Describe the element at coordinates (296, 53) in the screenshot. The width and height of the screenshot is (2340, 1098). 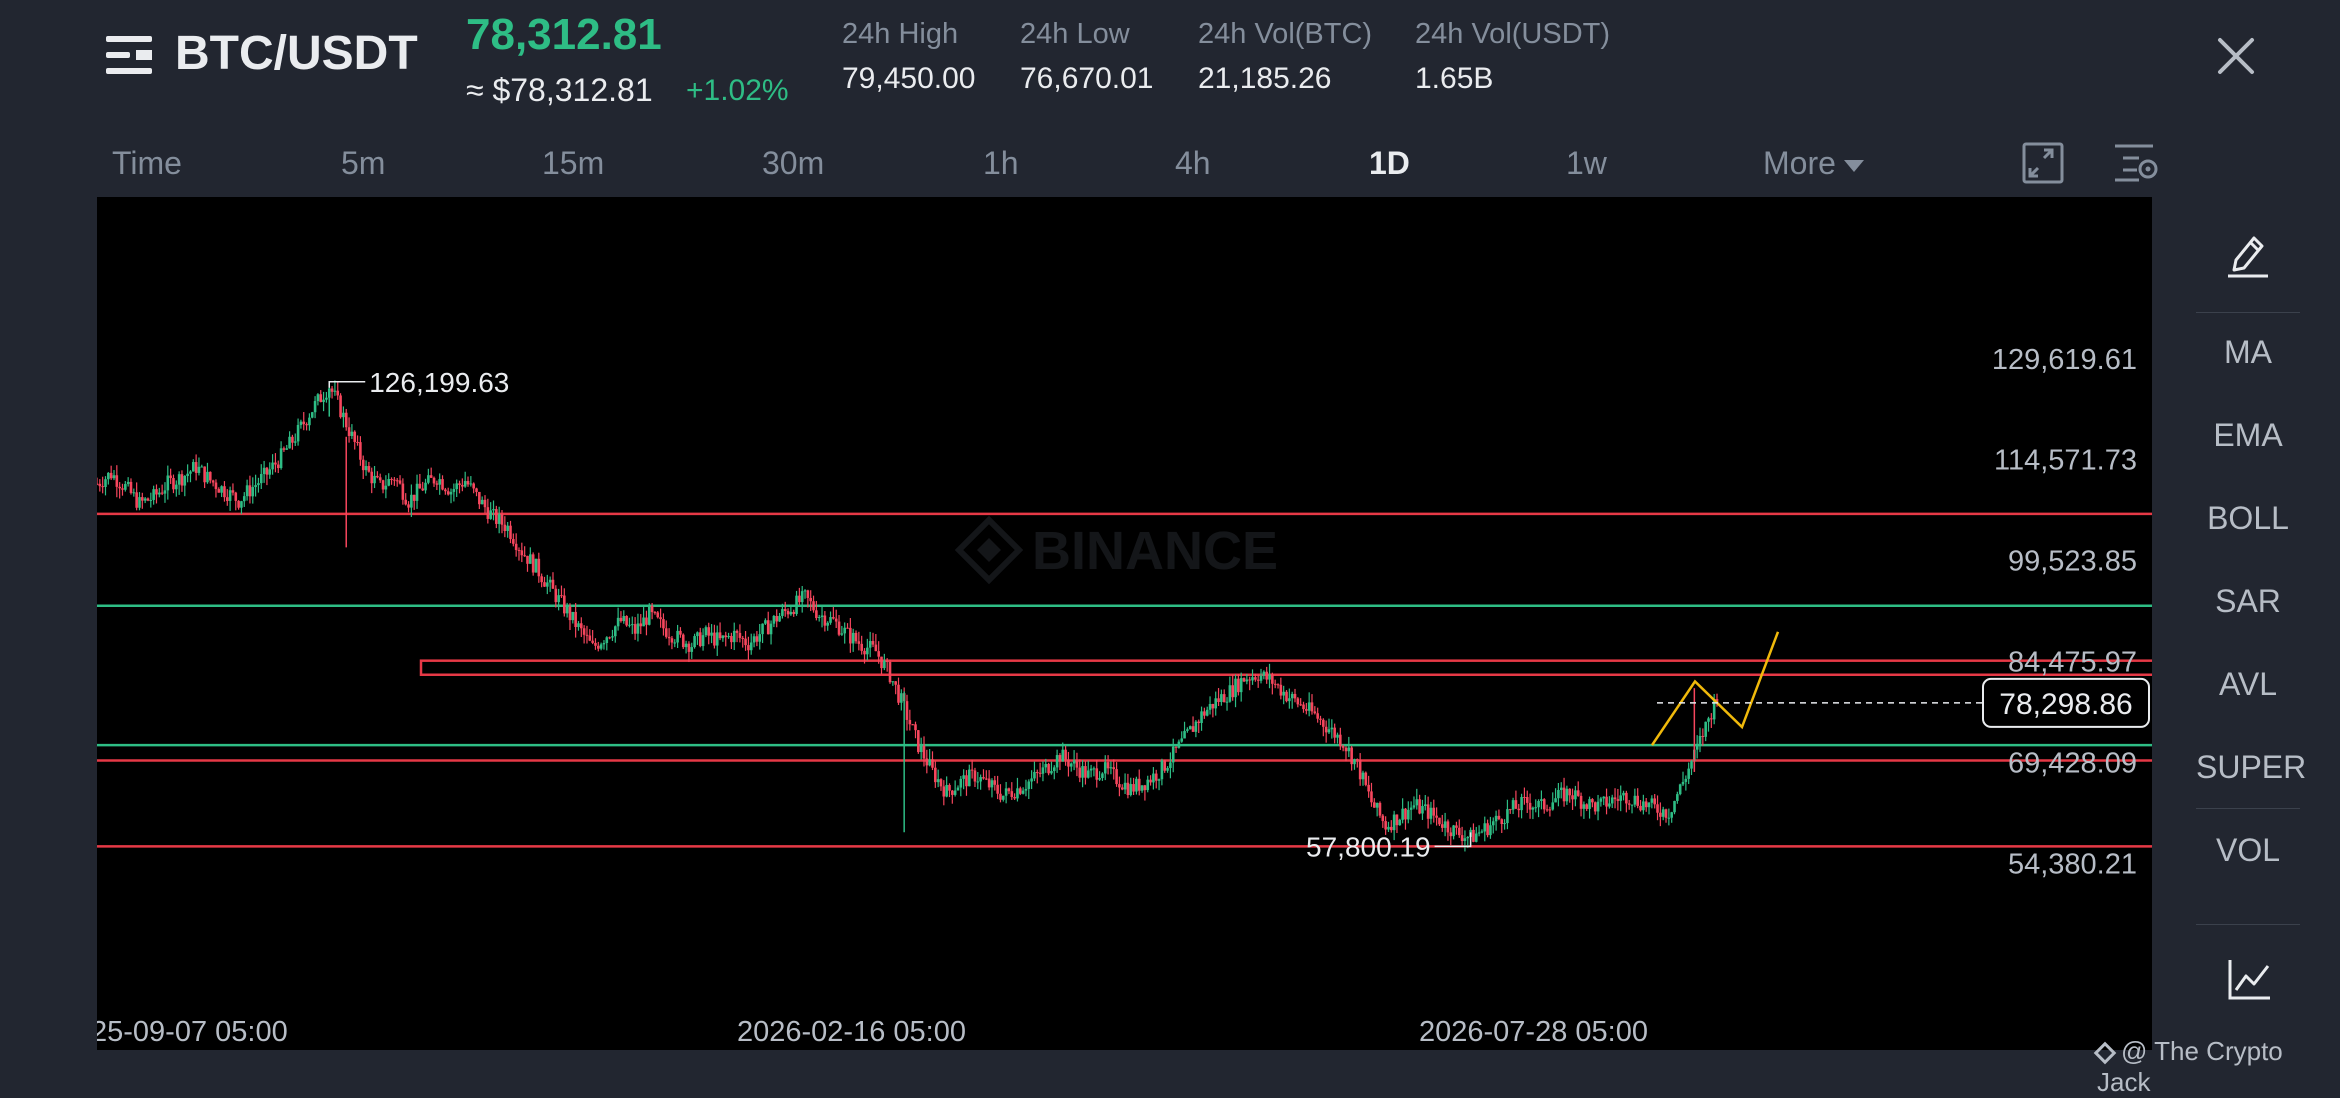
I see `pair-title: BTC/USDT` at that location.